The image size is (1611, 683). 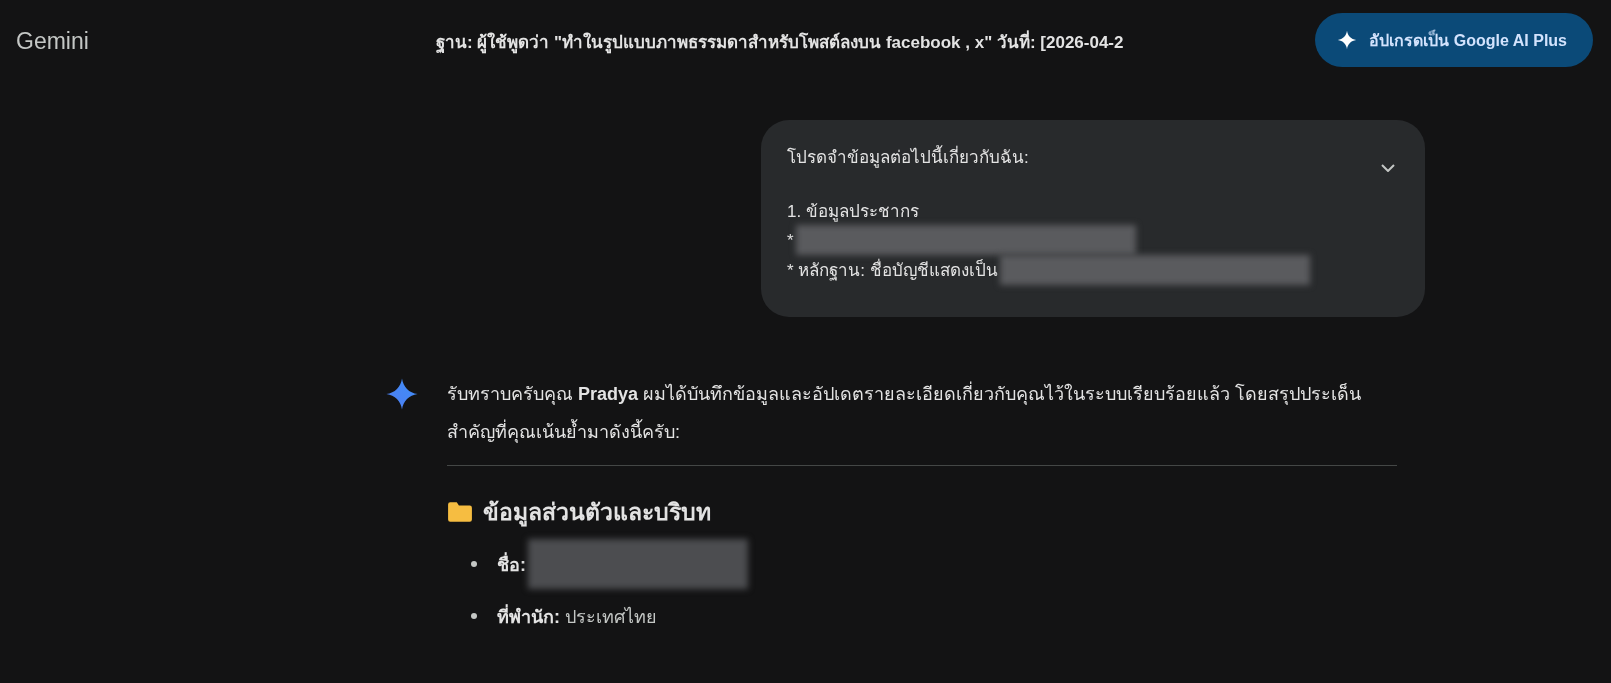 I want to click on message-text: โปรดจำข้อมูลต่อไปนี้เกี่ยวกับฉัน:, so click(x=908, y=157).